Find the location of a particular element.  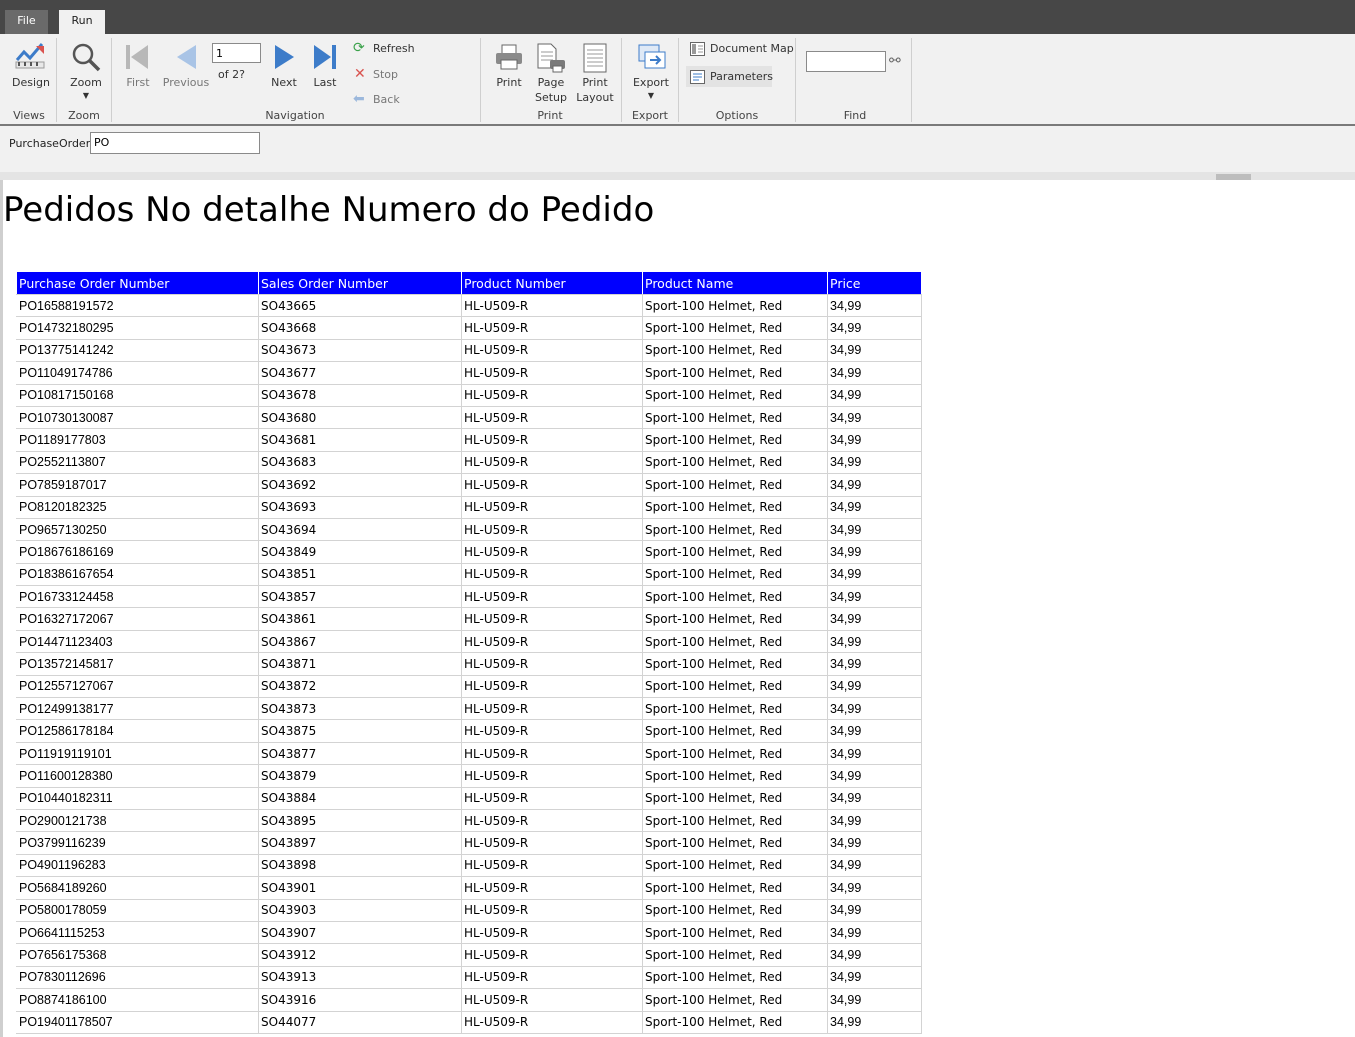

purchase-order-cell: PO12586178184 is located at coordinates (137, 731).